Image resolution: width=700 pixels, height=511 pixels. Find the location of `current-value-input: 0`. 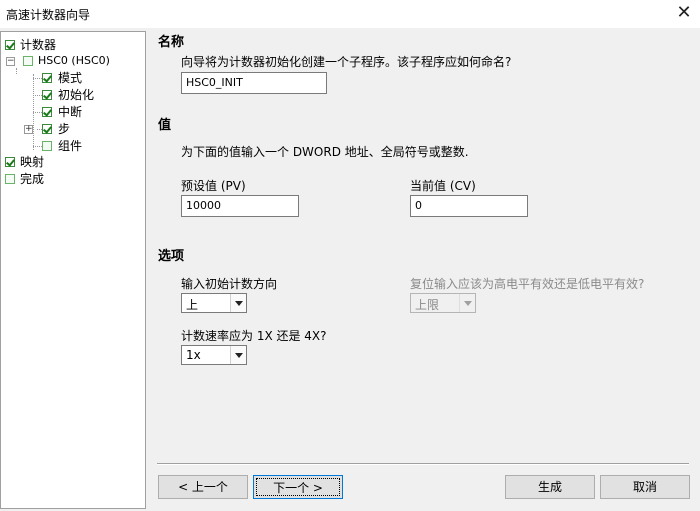

current-value-input: 0 is located at coordinates (469, 206).